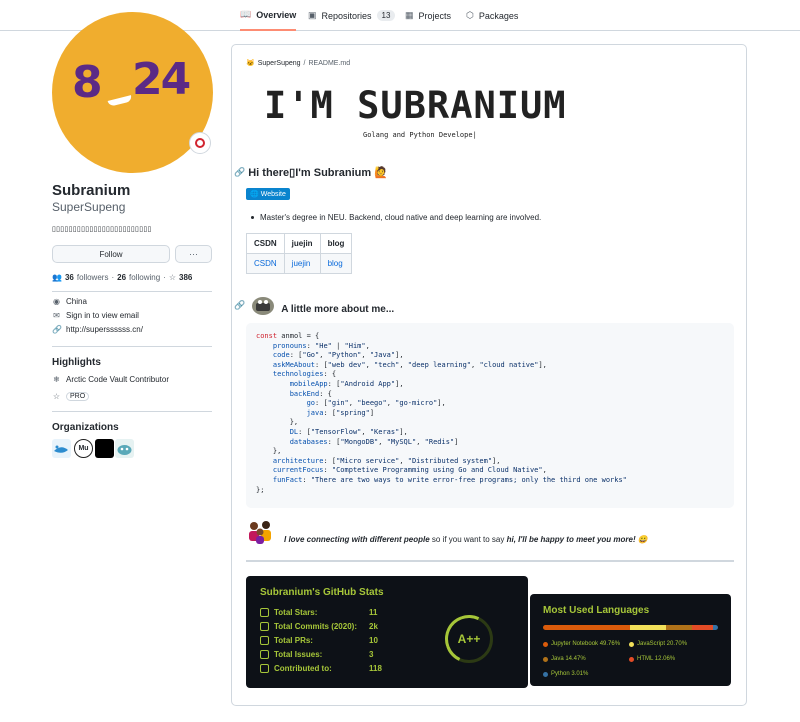 The image size is (800, 722). Describe the element at coordinates (102, 315) in the screenshot. I see `email-text: Sign in to view email` at that location.